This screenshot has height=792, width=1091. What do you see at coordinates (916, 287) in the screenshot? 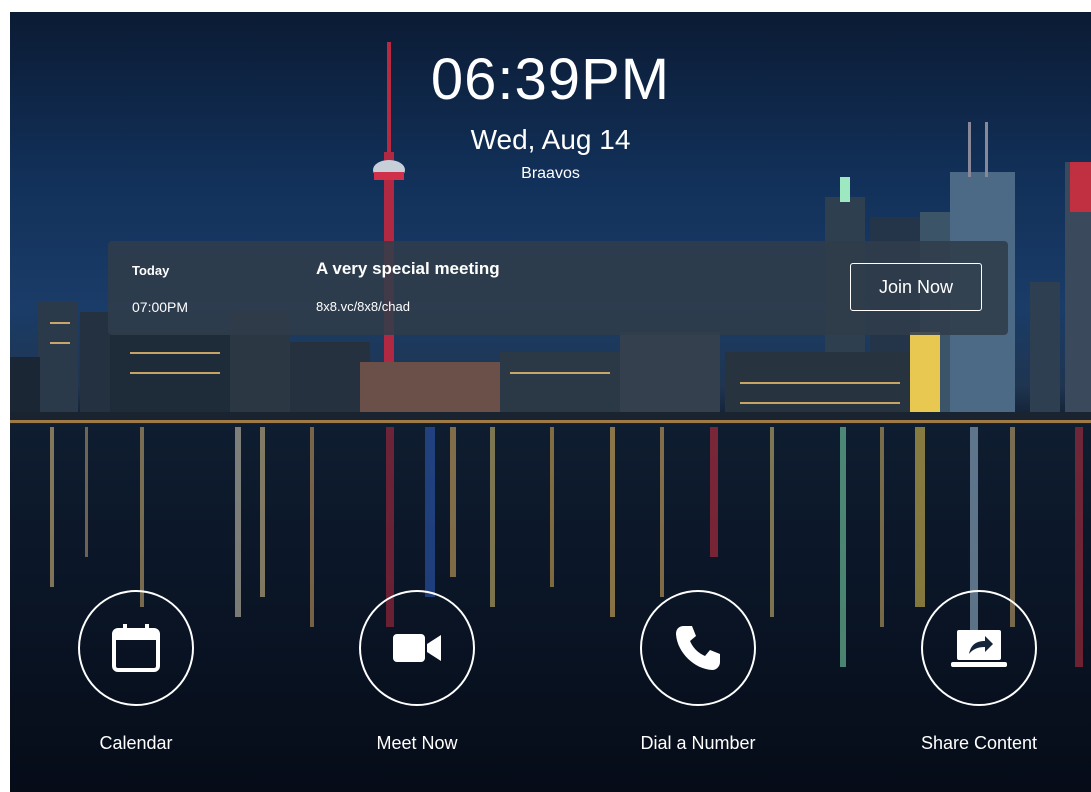
I see `join-now-button: Join Now` at bounding box center [916, 287].